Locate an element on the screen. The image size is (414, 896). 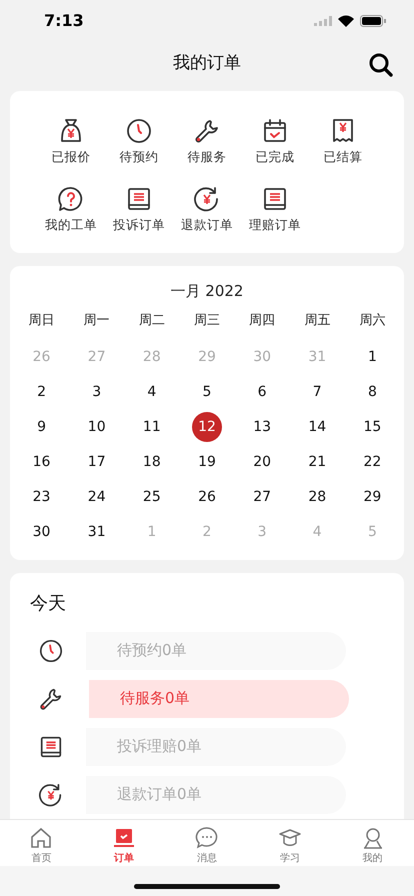
chat-bubble-icon is located at coordinates (206, 837).